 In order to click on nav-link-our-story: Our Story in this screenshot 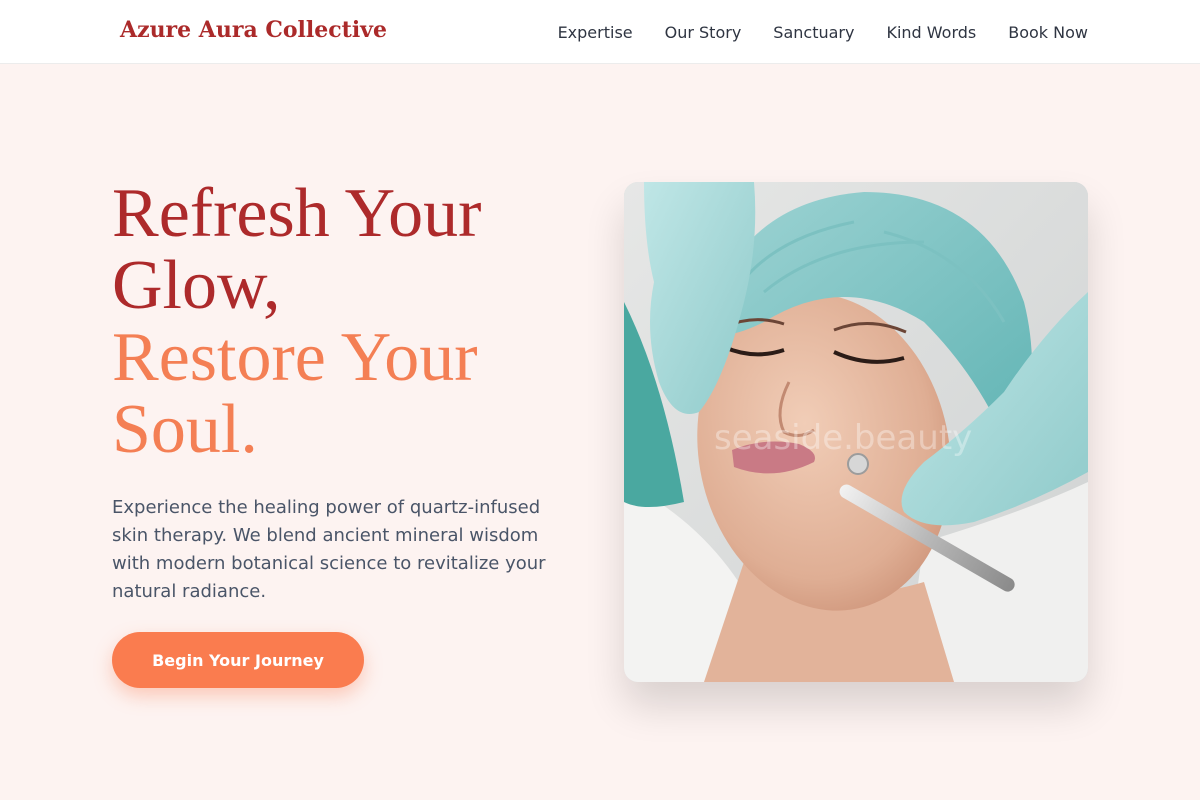, I will do `click(703, 32)`.